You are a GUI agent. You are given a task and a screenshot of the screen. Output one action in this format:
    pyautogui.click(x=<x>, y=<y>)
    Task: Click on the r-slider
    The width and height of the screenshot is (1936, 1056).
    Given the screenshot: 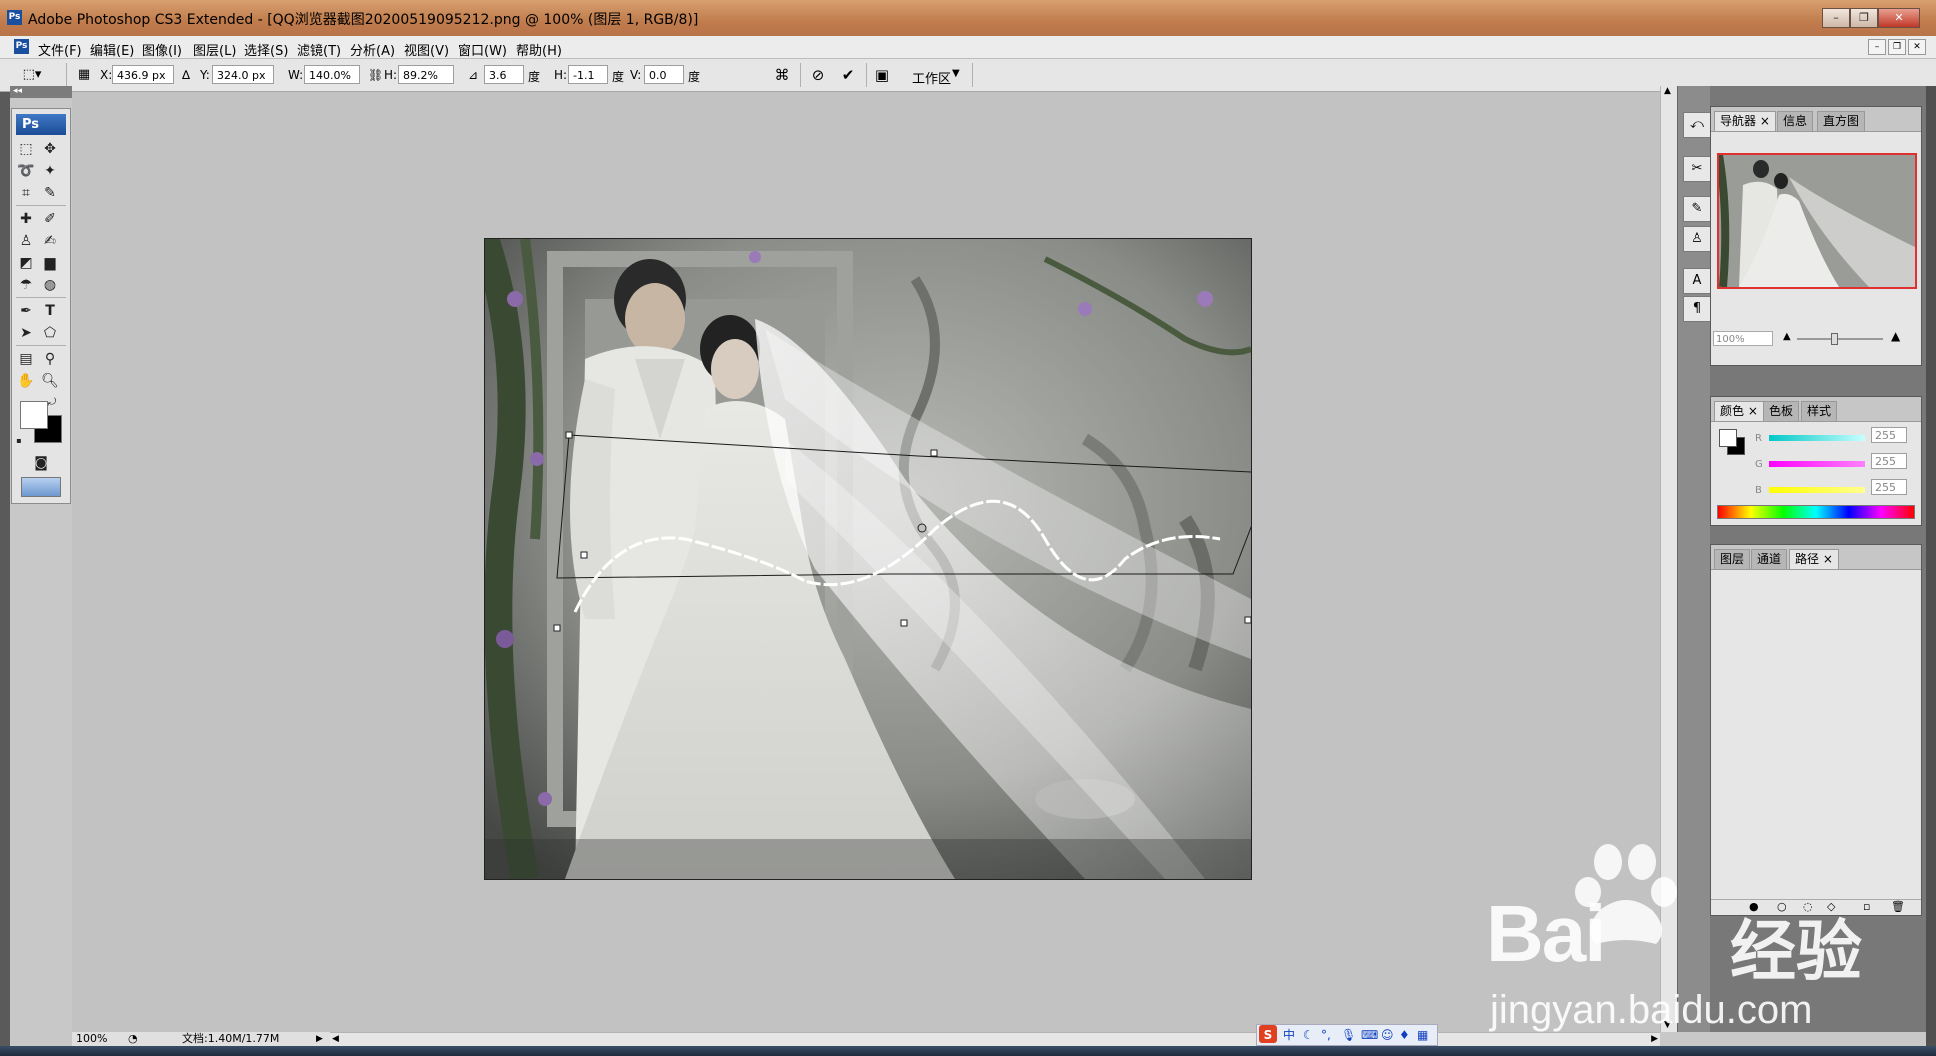 What is the action you would take?
    pyautogui.click(x=1817, y=438)
    